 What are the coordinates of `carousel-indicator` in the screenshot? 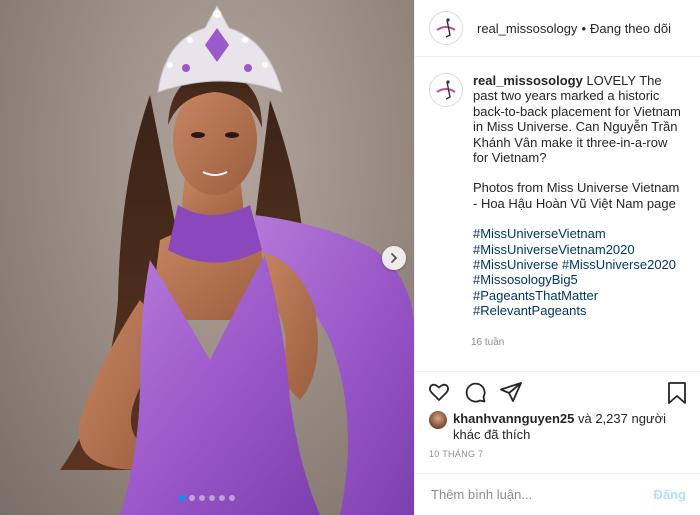 It's located at (207, 498).